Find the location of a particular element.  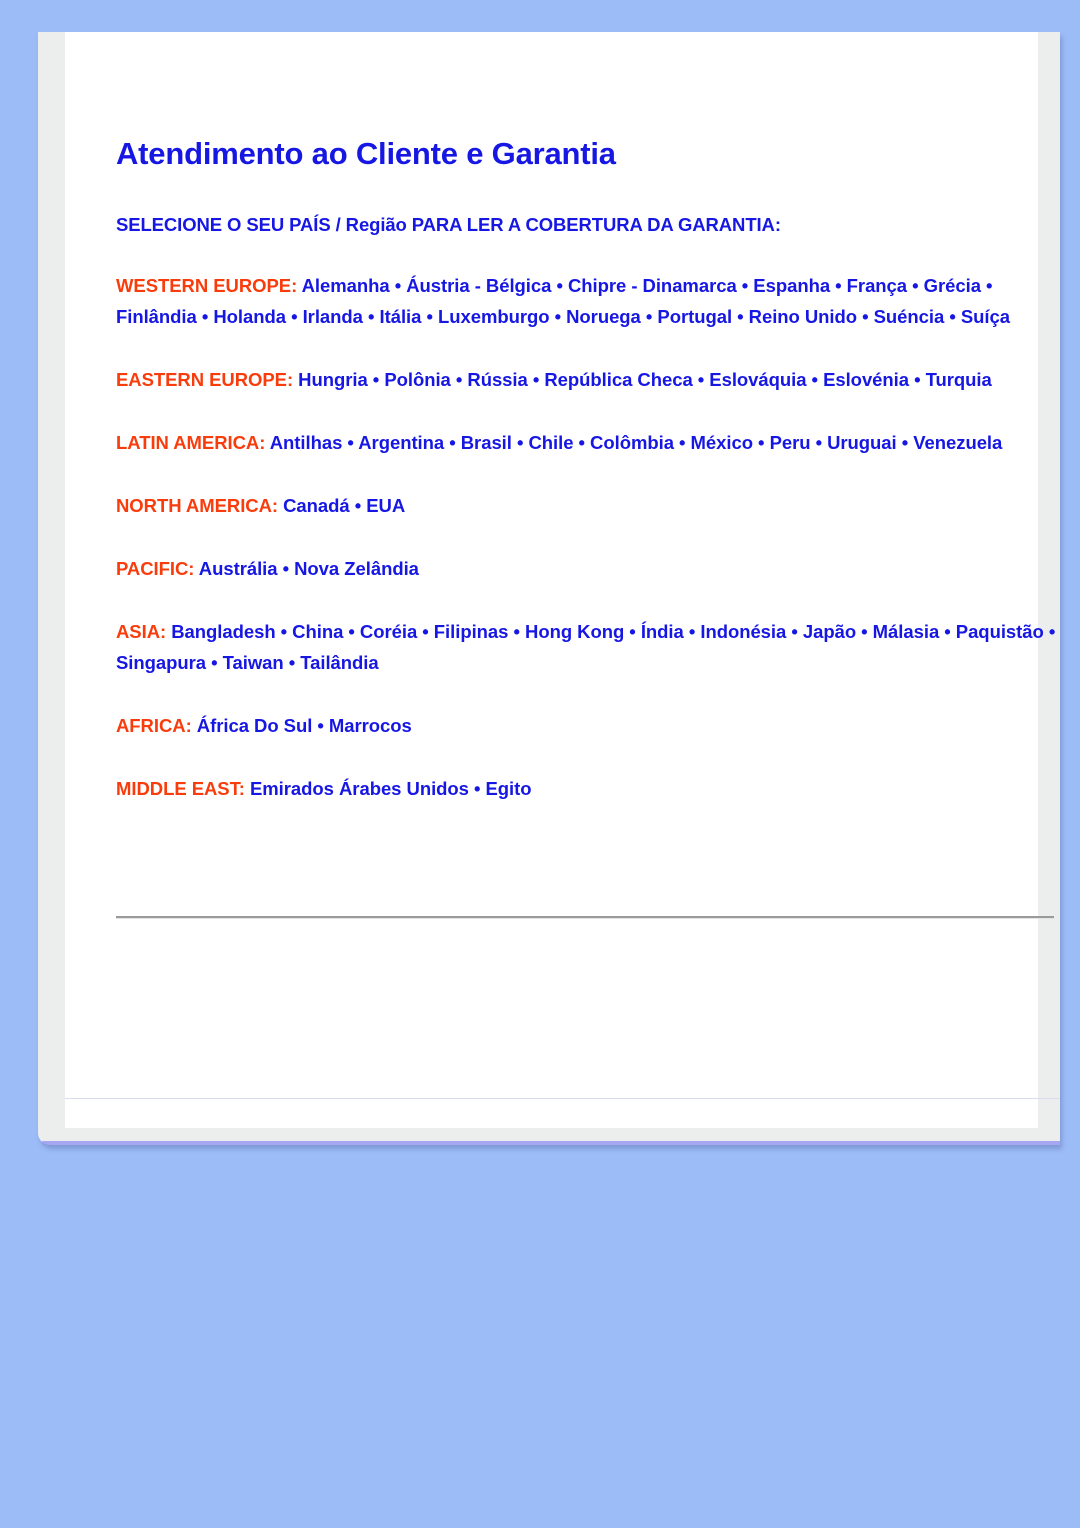

panel-bottom-edge is located at coordinates (551, 1143).